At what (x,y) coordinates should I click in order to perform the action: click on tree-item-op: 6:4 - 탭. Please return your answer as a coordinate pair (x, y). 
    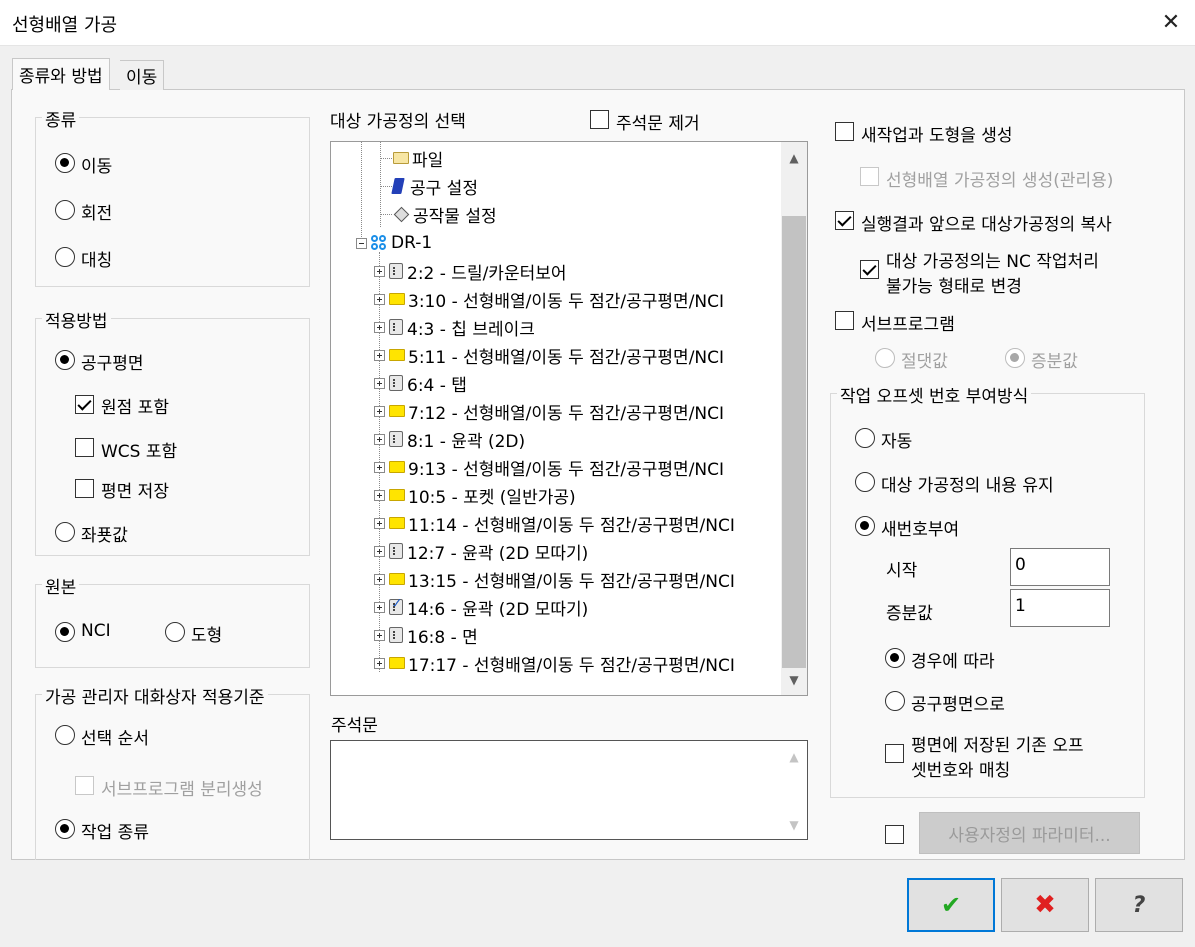
    Looking at the image, I should click on (420, 383).